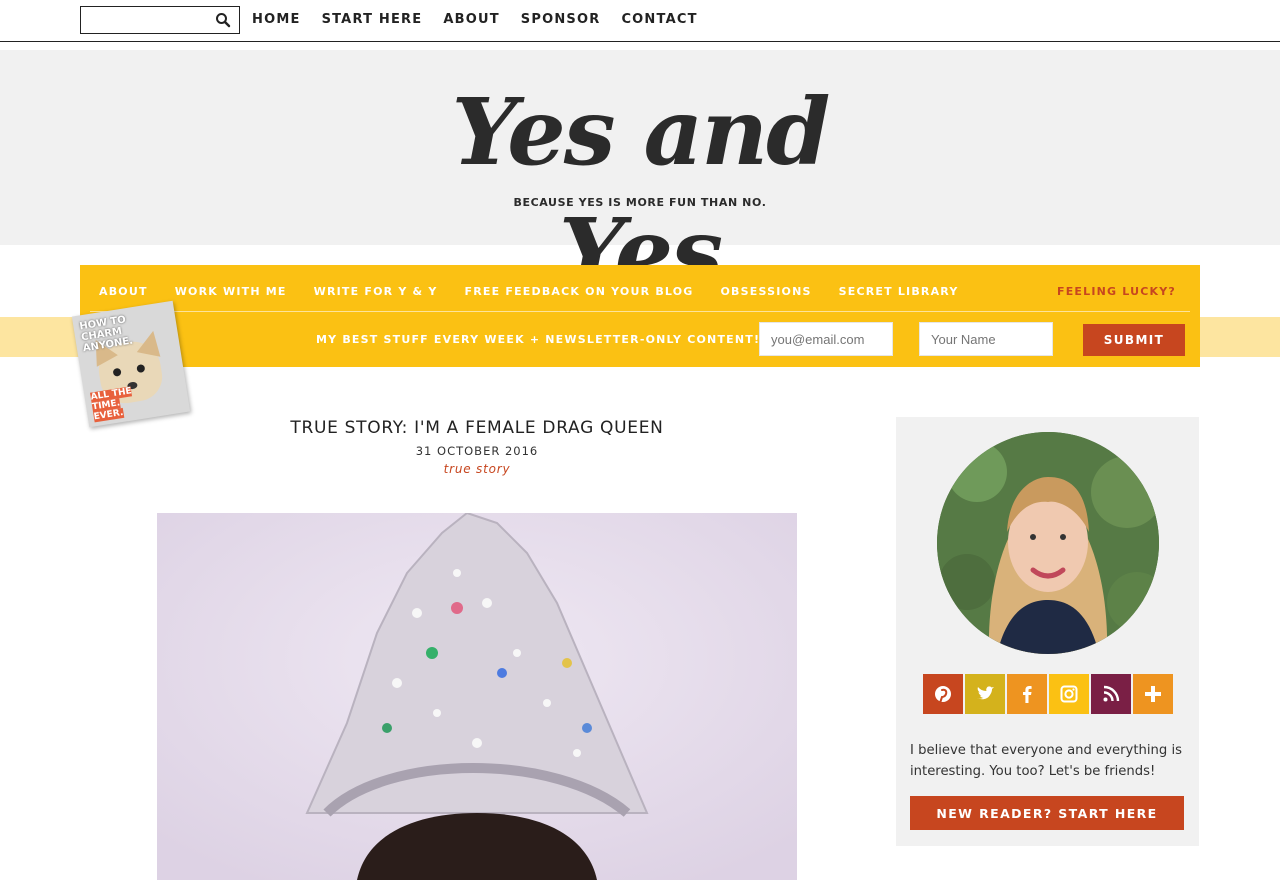 This screenshot has height=880, width=1280. Describe the element at coordinates (659, 19) in the screenshot. I see `top-nav-contact: CONTACT` at that location.